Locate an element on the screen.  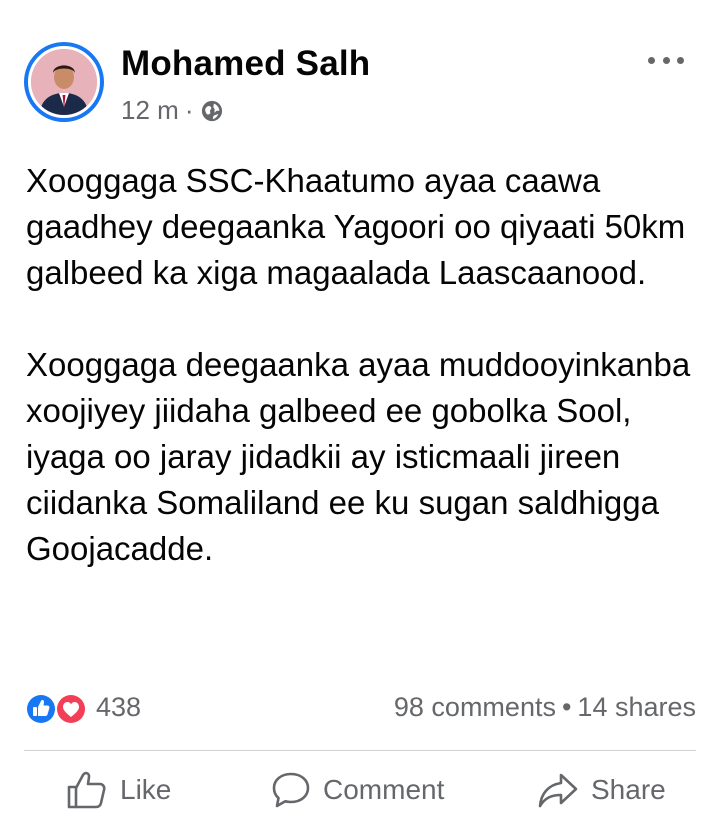
comment-label: Comment is located at coordinates (384, 789).